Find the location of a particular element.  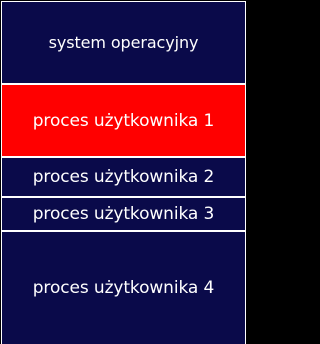

block-user-process-2: proces użytkownika 2 is located at coordinates (123, 177).